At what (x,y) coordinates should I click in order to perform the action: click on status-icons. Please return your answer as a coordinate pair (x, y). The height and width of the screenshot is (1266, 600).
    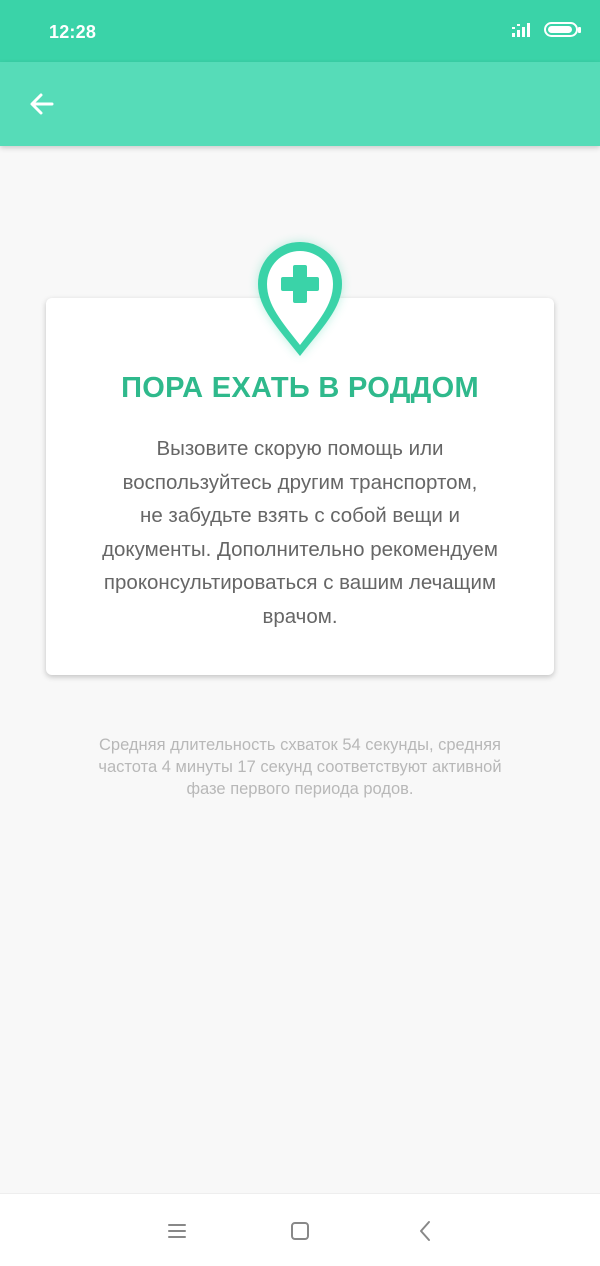
    Looking at the image, I should click on (546, 29).